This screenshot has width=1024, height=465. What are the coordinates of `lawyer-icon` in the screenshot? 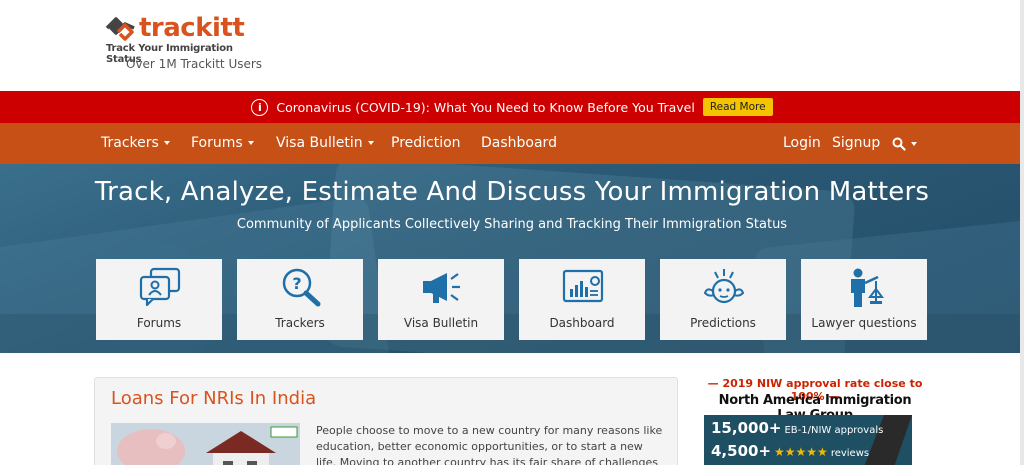 It's located at (867, 287).